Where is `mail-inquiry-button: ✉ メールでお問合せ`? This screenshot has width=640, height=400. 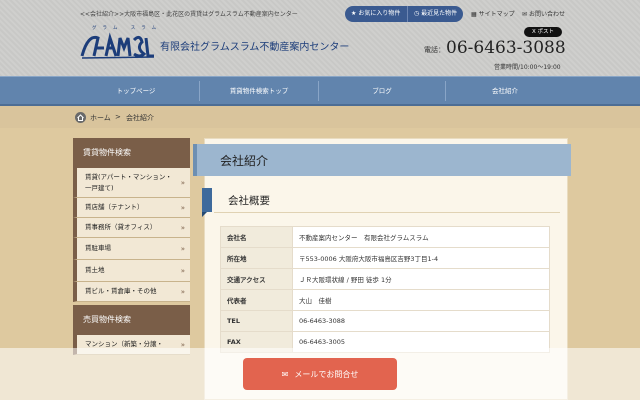
mail-inquiry-button: ✉ メールでお問合せ is located at coordinates (320, 374).